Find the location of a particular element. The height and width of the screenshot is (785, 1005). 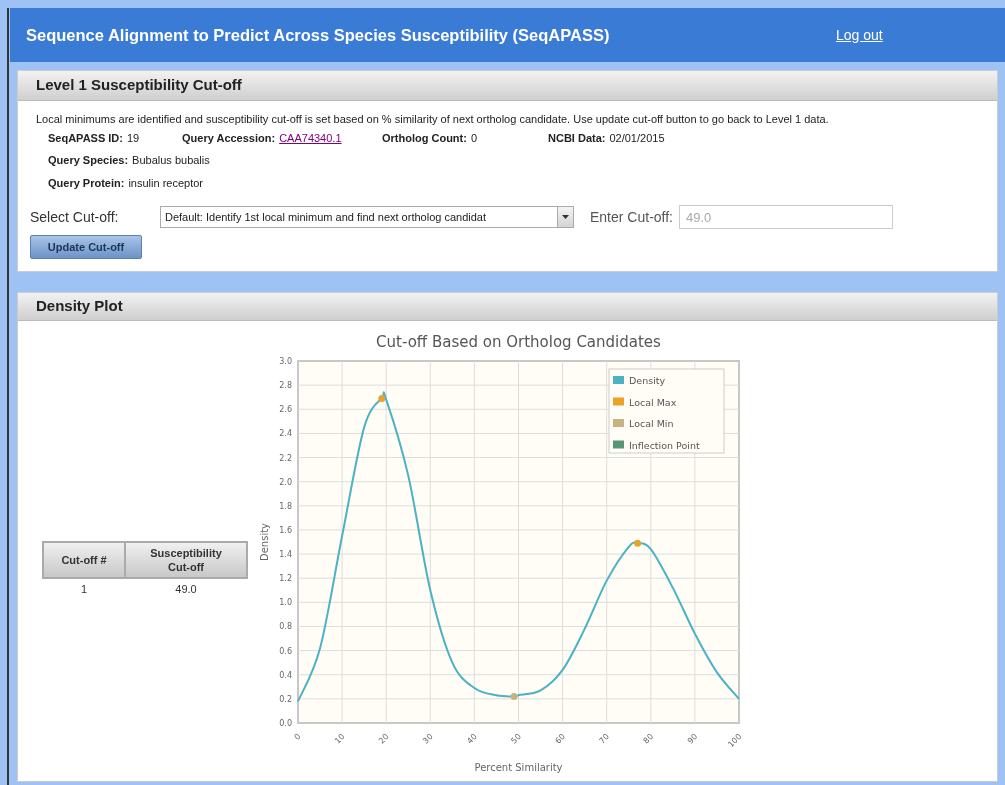

cutoff-select: Default: Identify 1st local minimum and find next ortholog candidat is located at coordinates (367, 217).